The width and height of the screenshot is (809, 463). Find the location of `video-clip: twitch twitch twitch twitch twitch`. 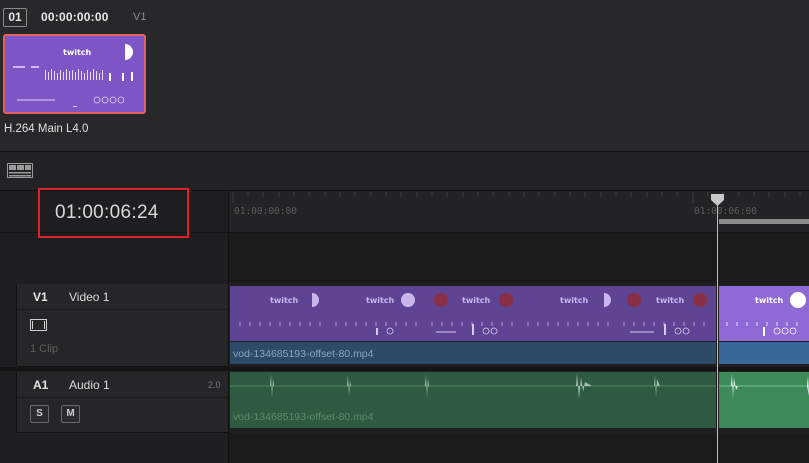

video-clip: twitch twitch twitch twitch twitch is located at coordinates (473, 313).